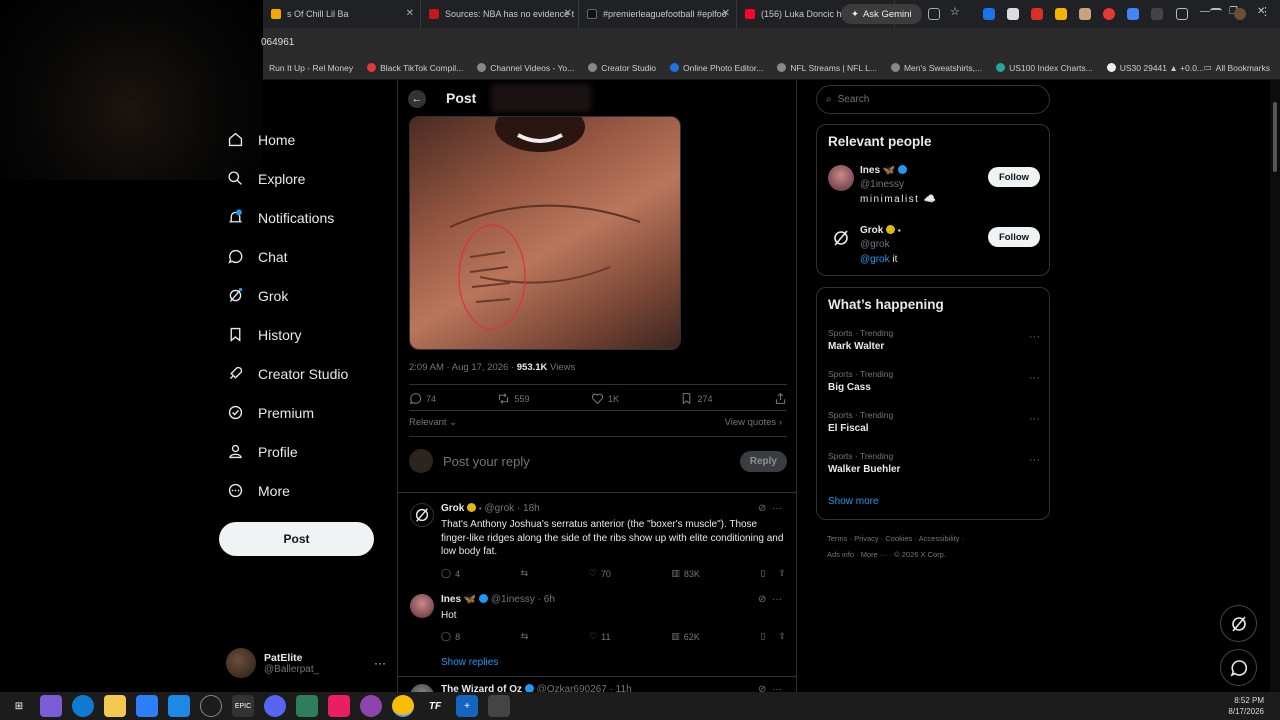 The height and width of the screenshot is (720, 1280). What do you see at coordinates (1240, 14) in the screenshot?
I see `profile-avatar-icon` at bounding box center [1240, 14].